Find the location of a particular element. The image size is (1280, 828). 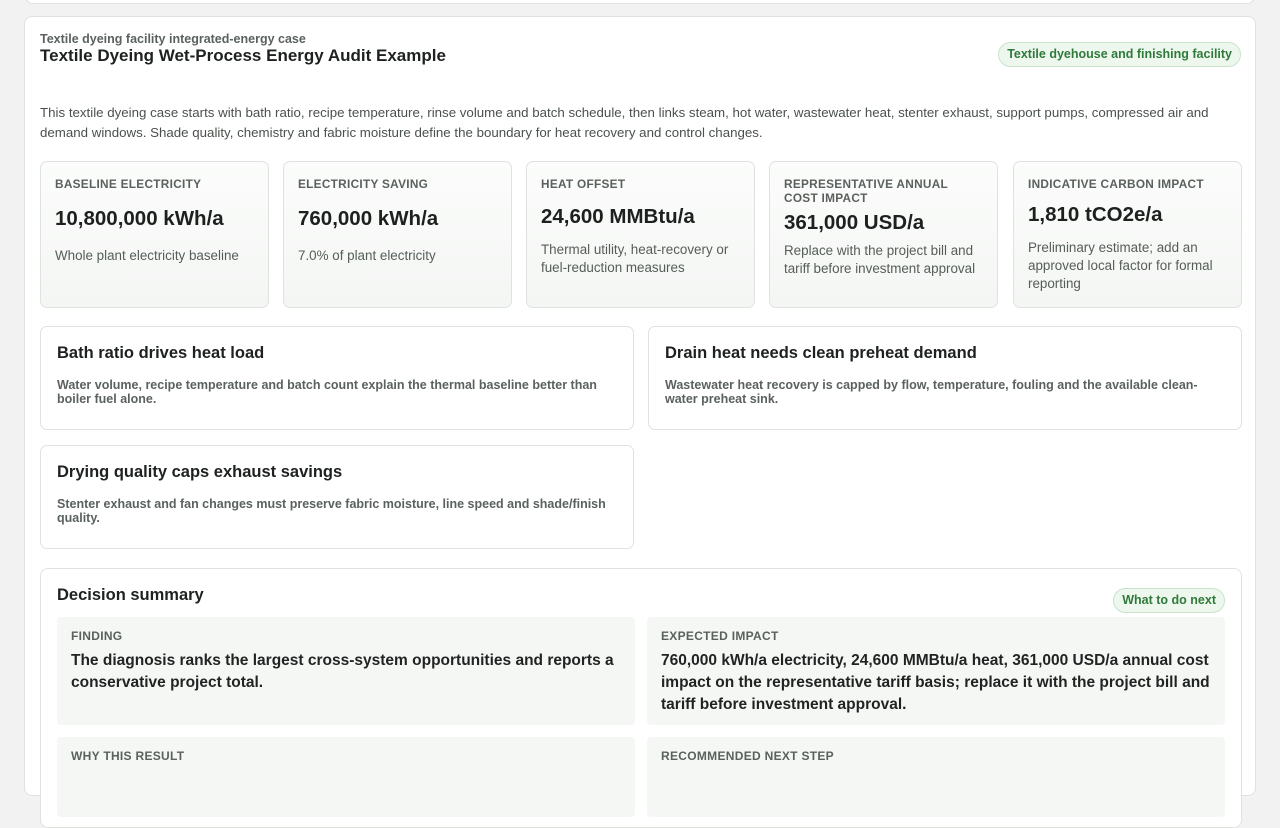

decision-summary-title: Decision summary is located at coordinates (130, 595).